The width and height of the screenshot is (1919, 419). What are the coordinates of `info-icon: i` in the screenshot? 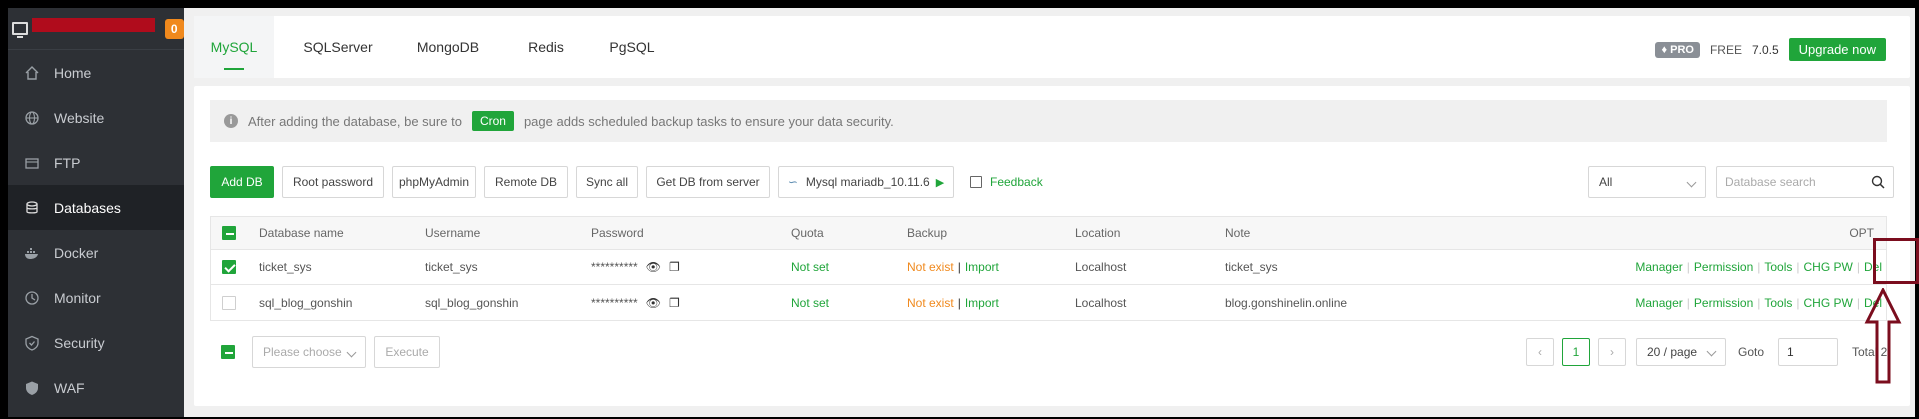 It's located at (231, 121).